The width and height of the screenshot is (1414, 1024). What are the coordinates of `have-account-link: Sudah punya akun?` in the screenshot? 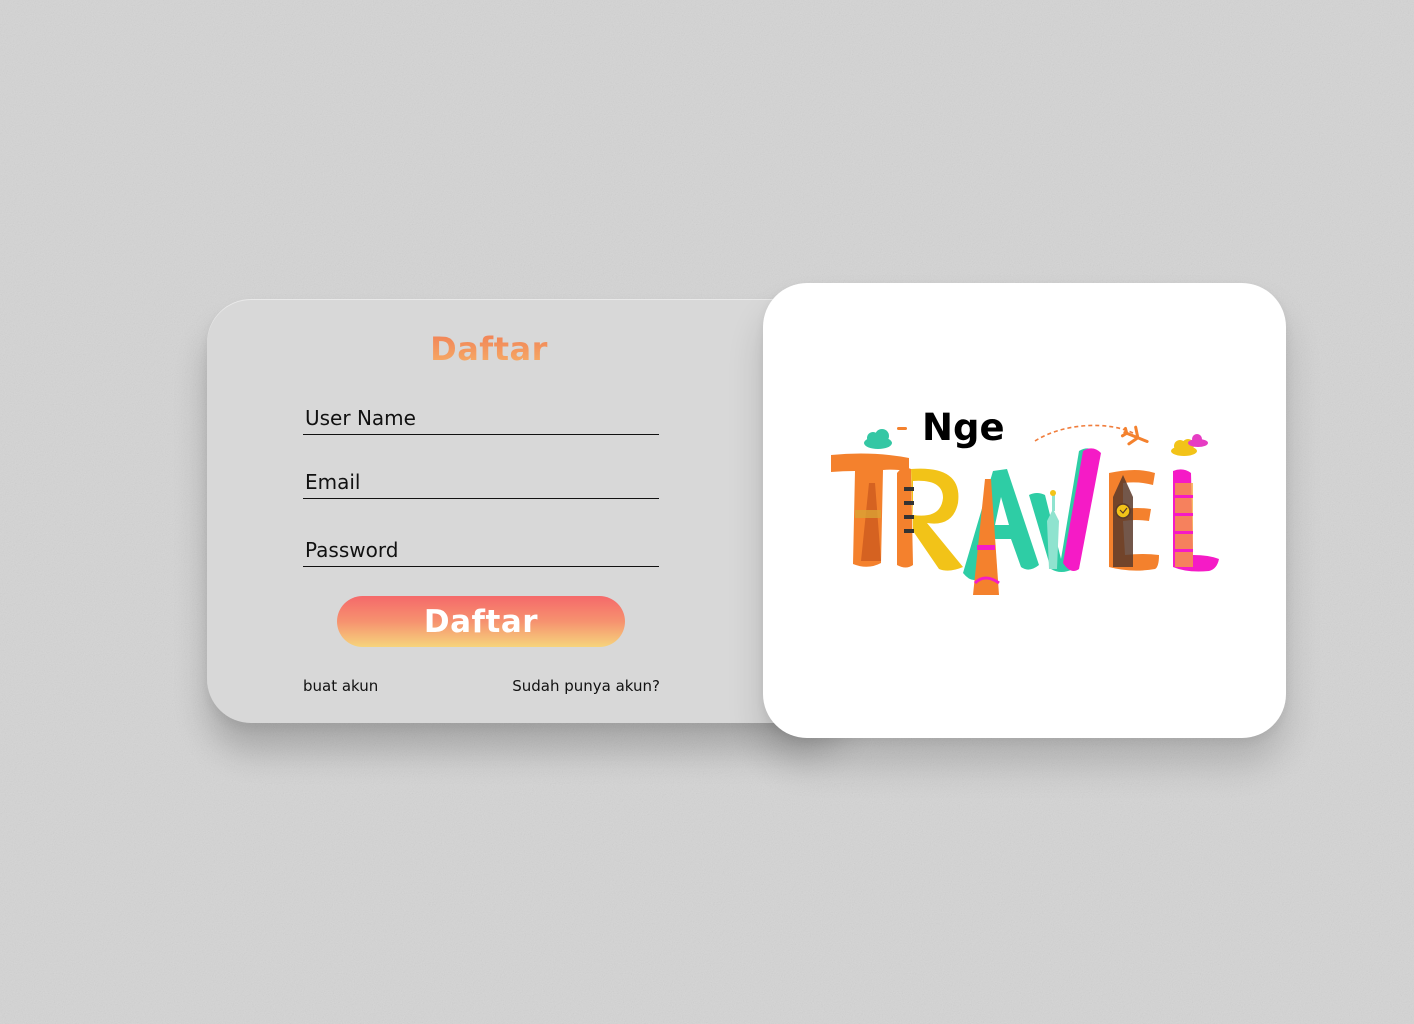 It's located at (586, 686).